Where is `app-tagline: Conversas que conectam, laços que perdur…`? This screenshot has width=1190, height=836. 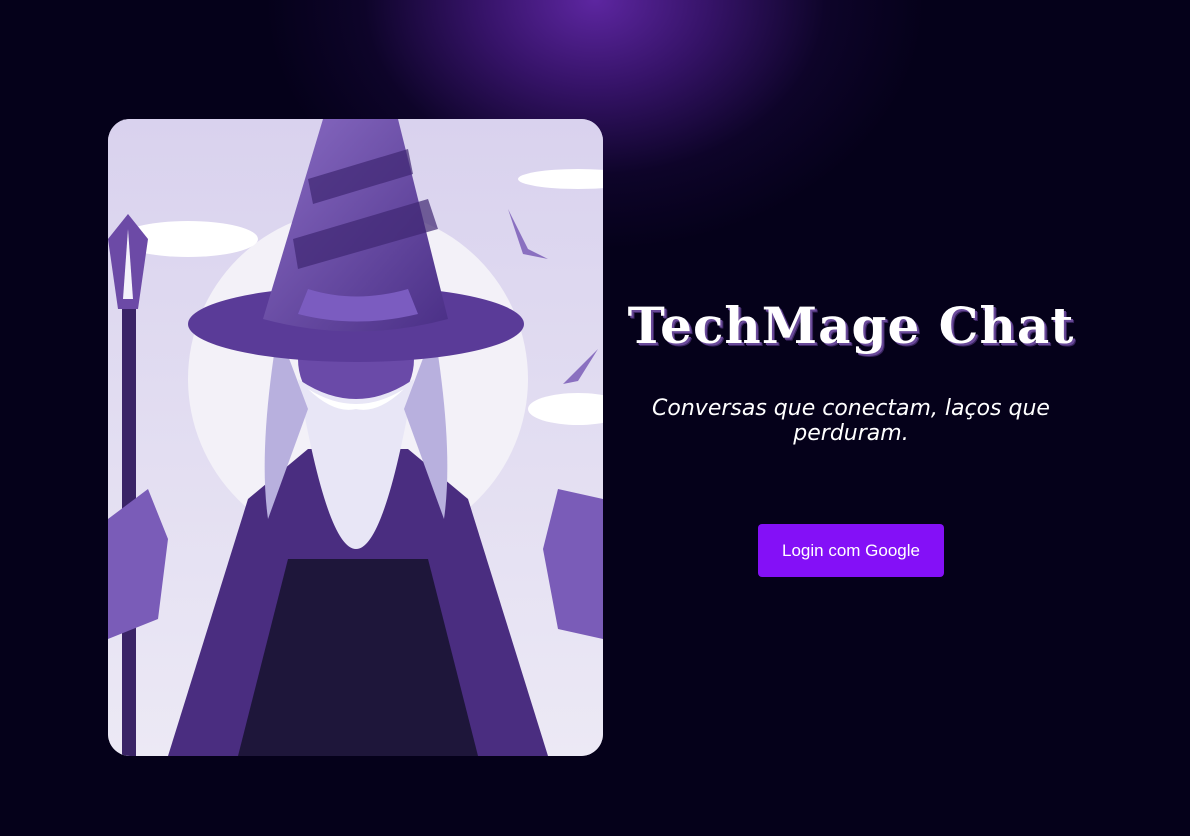
app-tagline: Conversas que conectam, laços que perdur… is located at coordinates (851, 421).